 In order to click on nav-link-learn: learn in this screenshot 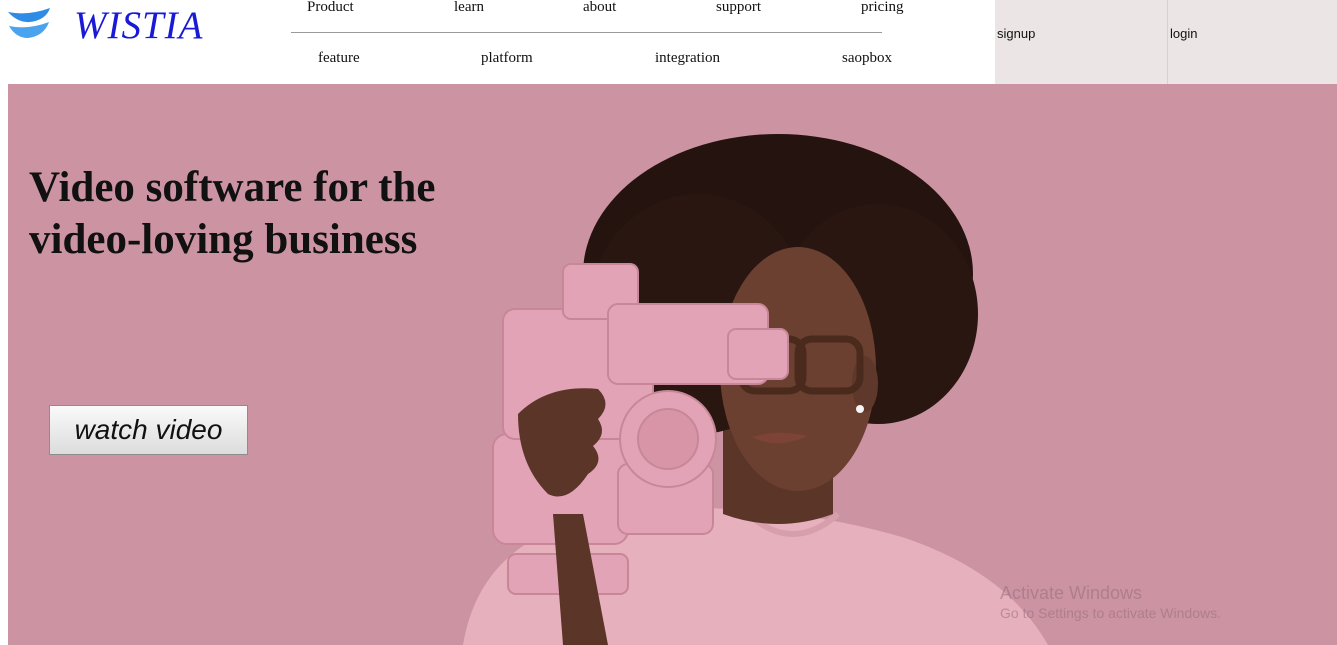, I will do `click(469, 8)`.